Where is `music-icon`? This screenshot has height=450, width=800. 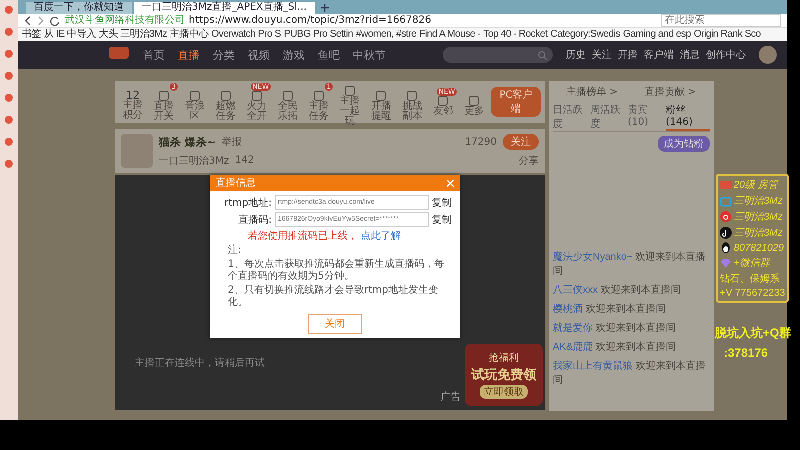
music-icon is located at coordinates (726, 217).